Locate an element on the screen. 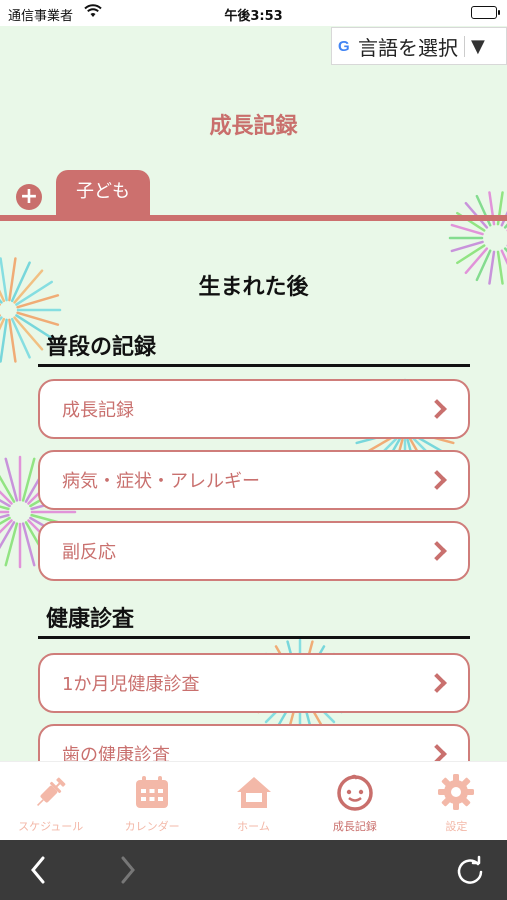 This screenshot has height=900, width=507. section-heading: 生まれた後 is located at coordinates (253, 287).